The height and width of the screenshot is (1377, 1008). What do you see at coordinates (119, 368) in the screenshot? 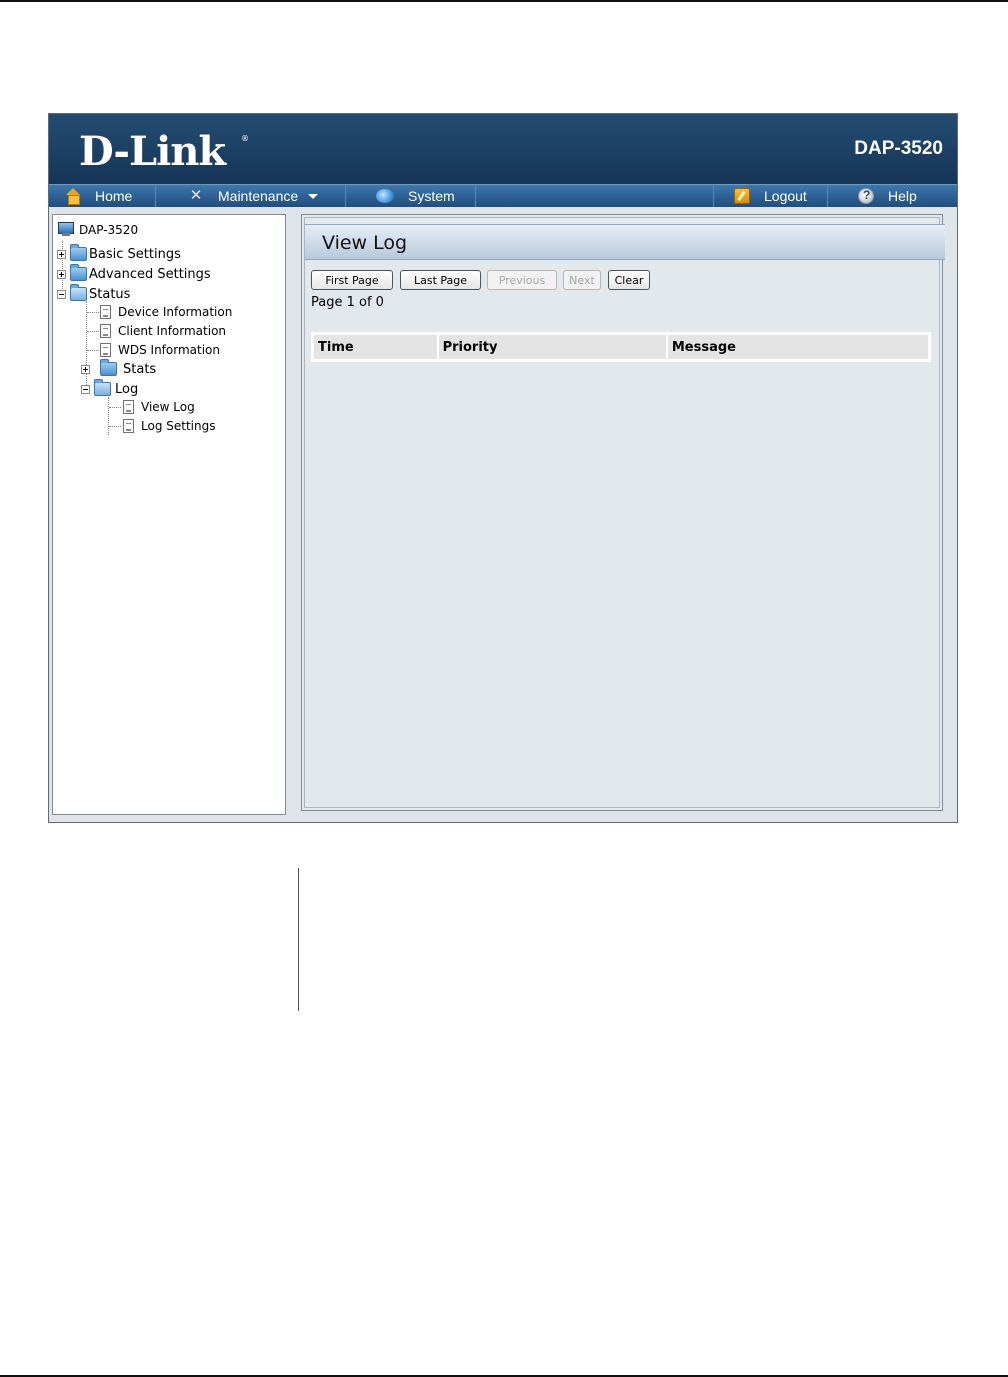
I see `tree-item-stats: Stats` at bounding box center [119, 368].